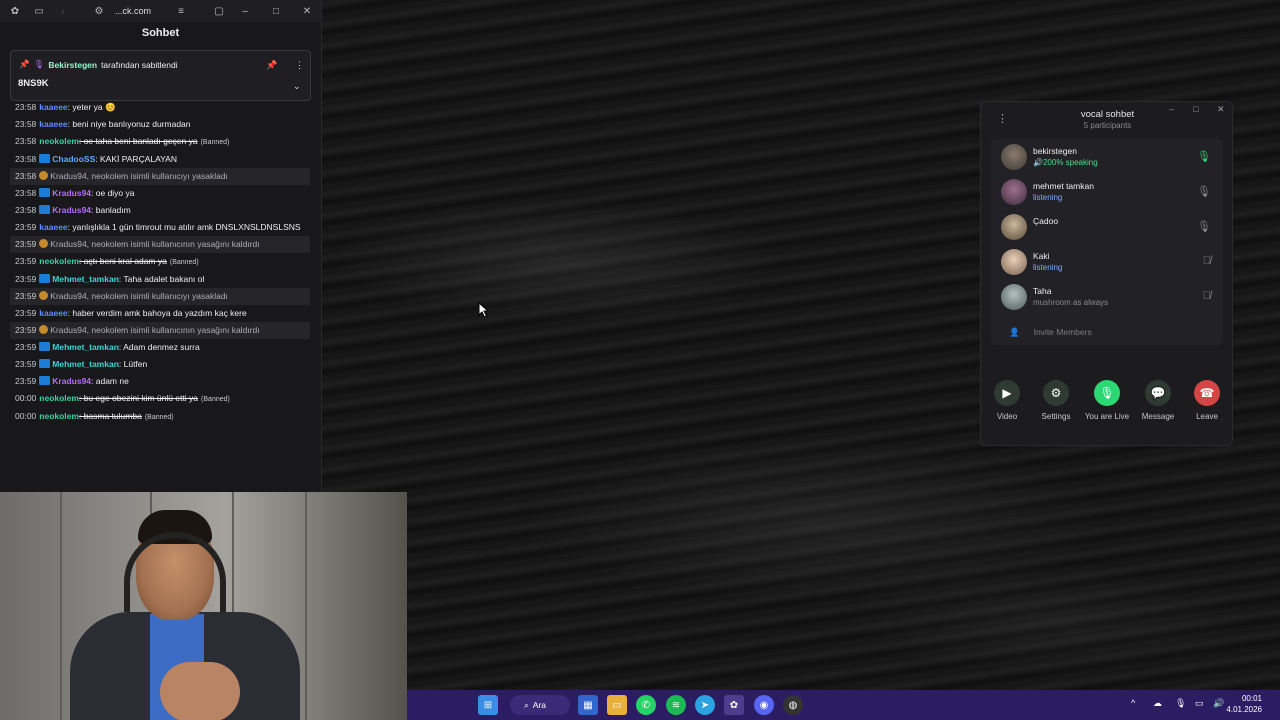  What do you see at coordinates (1107, 297) in the screenshot?
I see `participant-row: Taha mushroom as always 🎙̸` at bounding box center [1107, 297].